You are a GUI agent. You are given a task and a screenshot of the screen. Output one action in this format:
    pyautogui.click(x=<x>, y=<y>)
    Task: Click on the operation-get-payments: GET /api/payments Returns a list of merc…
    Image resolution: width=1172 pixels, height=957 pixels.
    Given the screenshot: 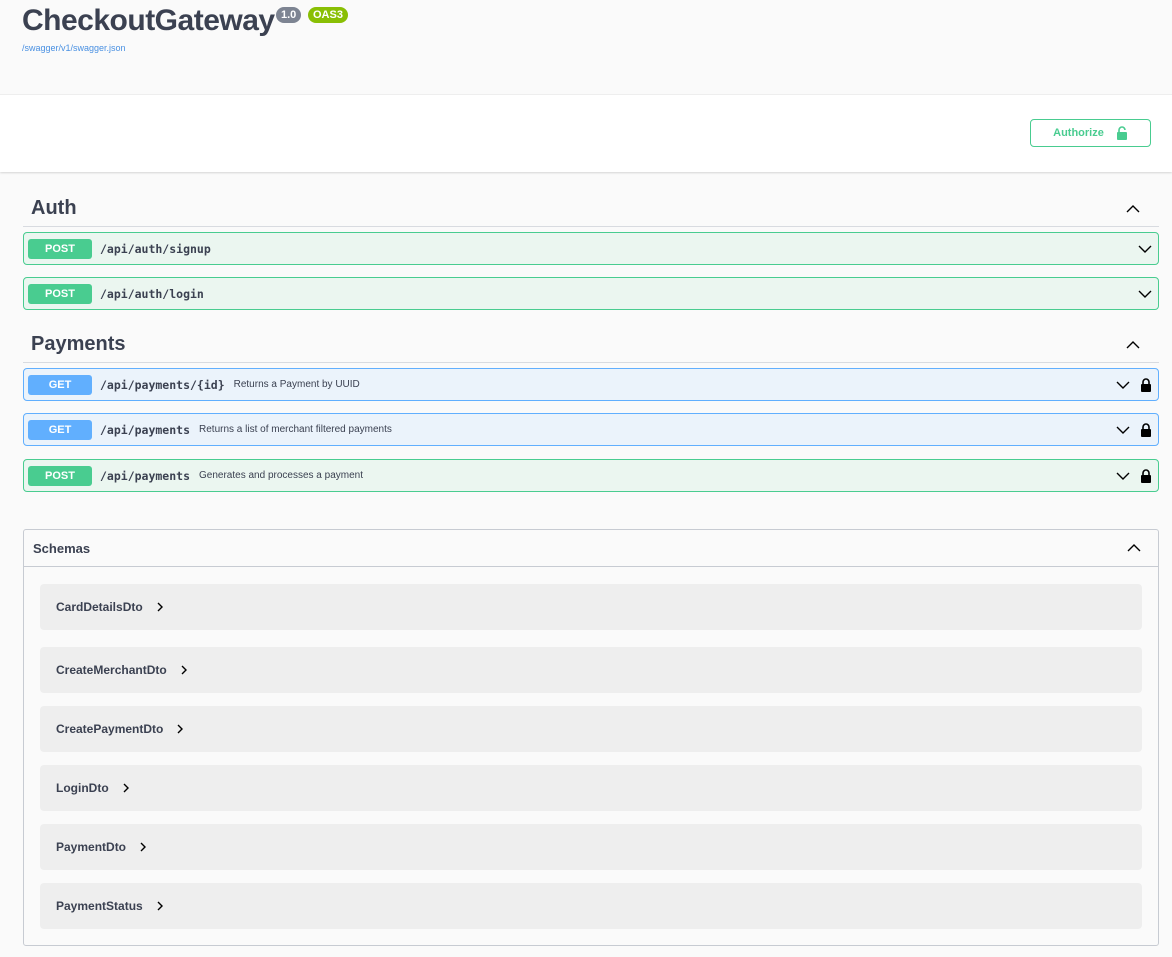 What is the action you would take?
    pyautogui.click(x=591, y=429)
    